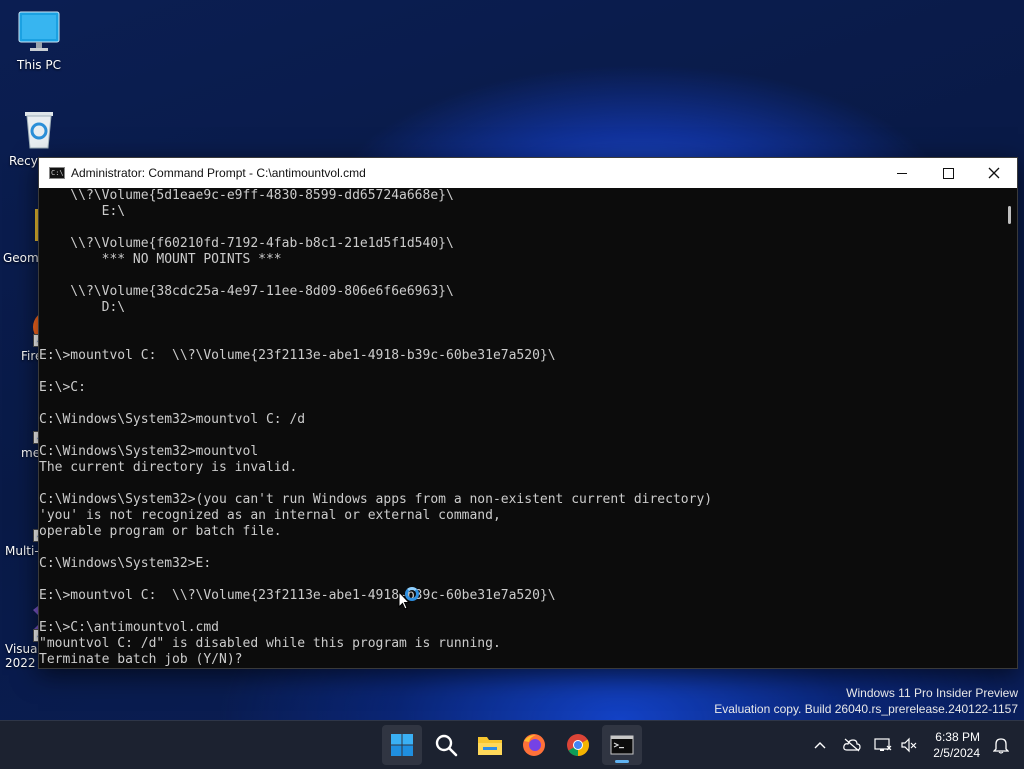  What do you see at coordinates (57, 173) in the screenshot?
I see `command-prompt-icon: C:\` at bounding box center [57, 173].